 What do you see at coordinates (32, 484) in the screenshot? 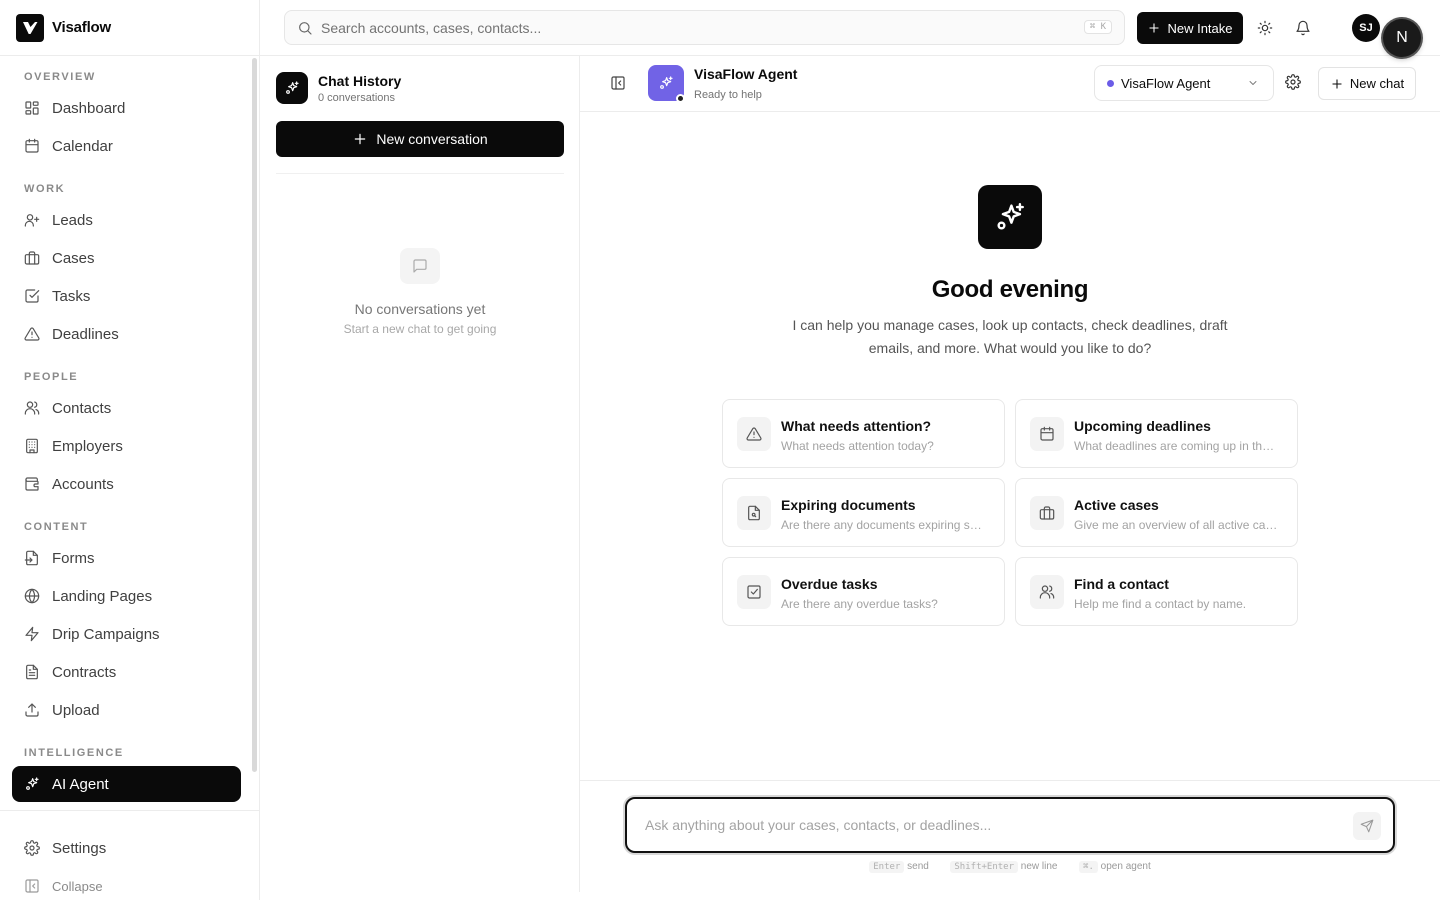
I see `wallet-icon` at bounding box center [32, 484].